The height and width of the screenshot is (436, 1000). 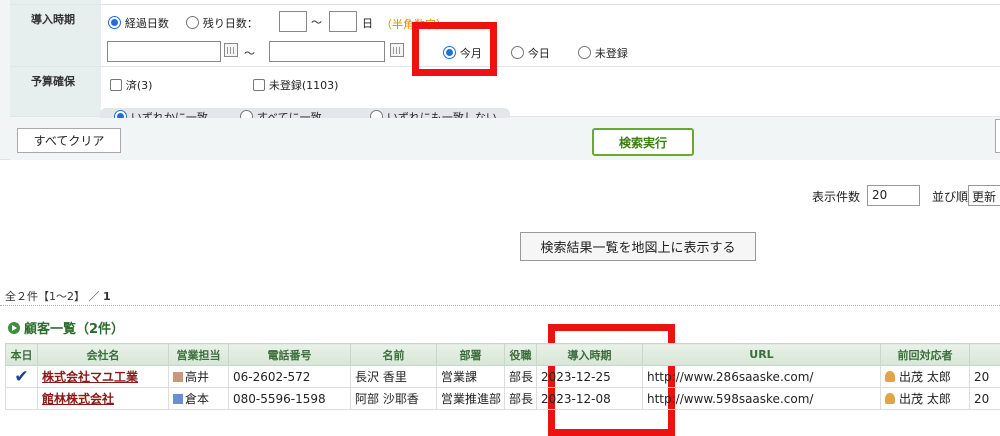 I want to click on col-phone: 電話番号, so click(x=289, y=354).